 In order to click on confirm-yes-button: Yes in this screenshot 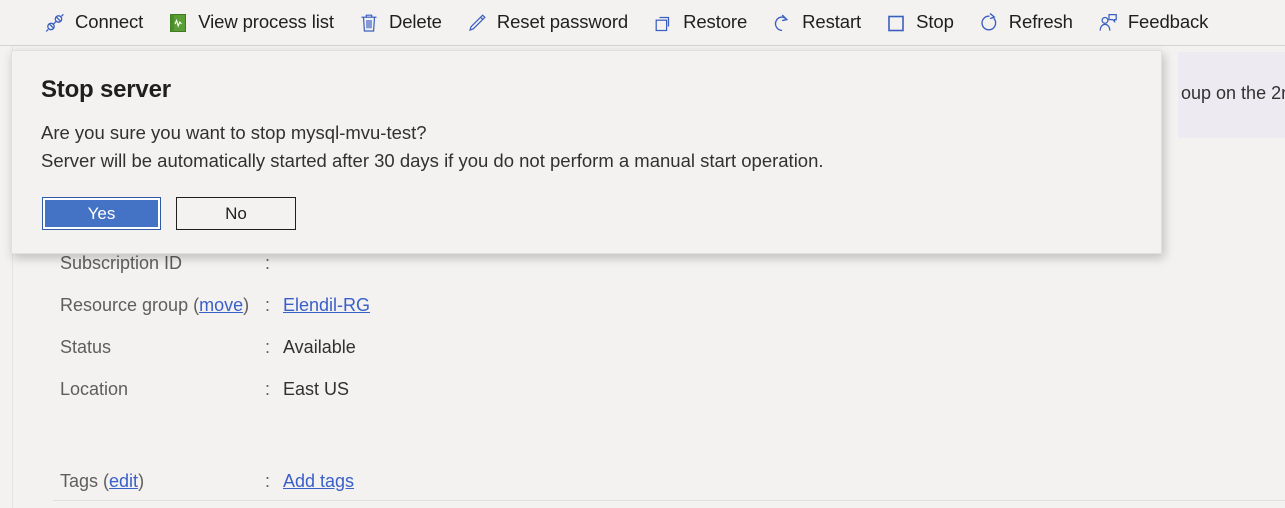, I will do `click(101, 213)`.